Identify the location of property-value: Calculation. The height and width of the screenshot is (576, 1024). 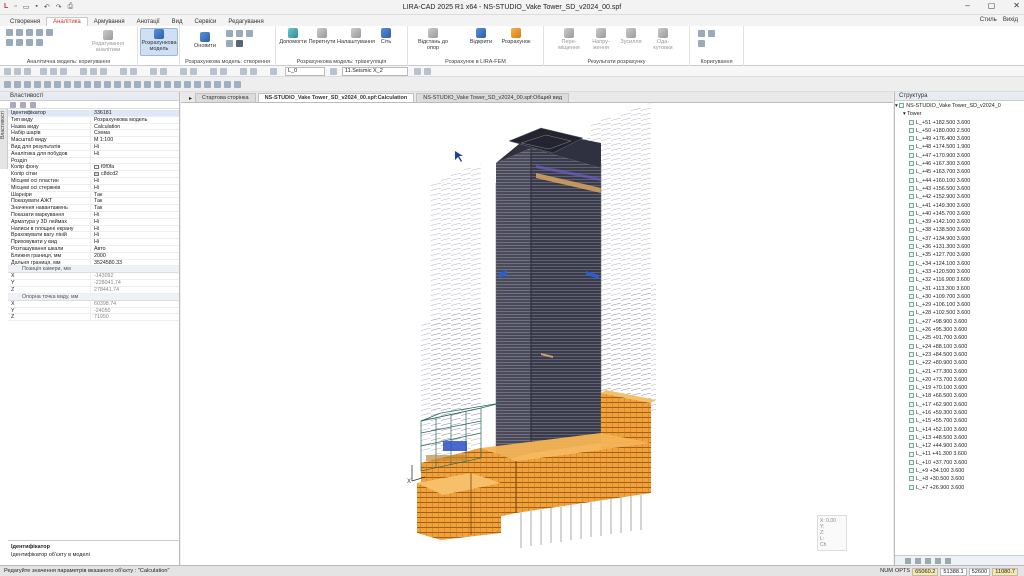
(135, 127).